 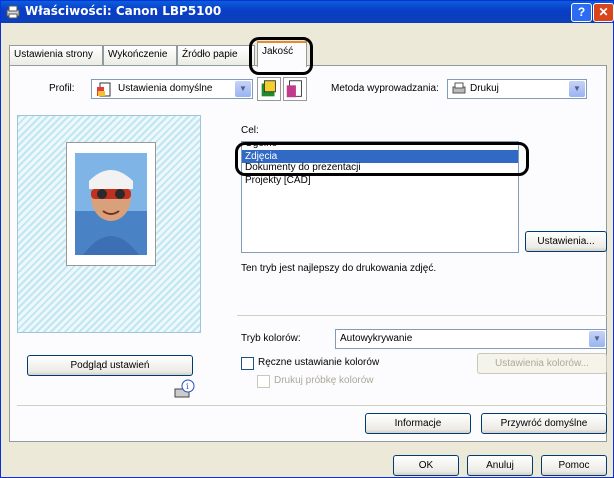 I want to click on preview-settings-button: Podgląd ustawień, so click(x=110, y=365).